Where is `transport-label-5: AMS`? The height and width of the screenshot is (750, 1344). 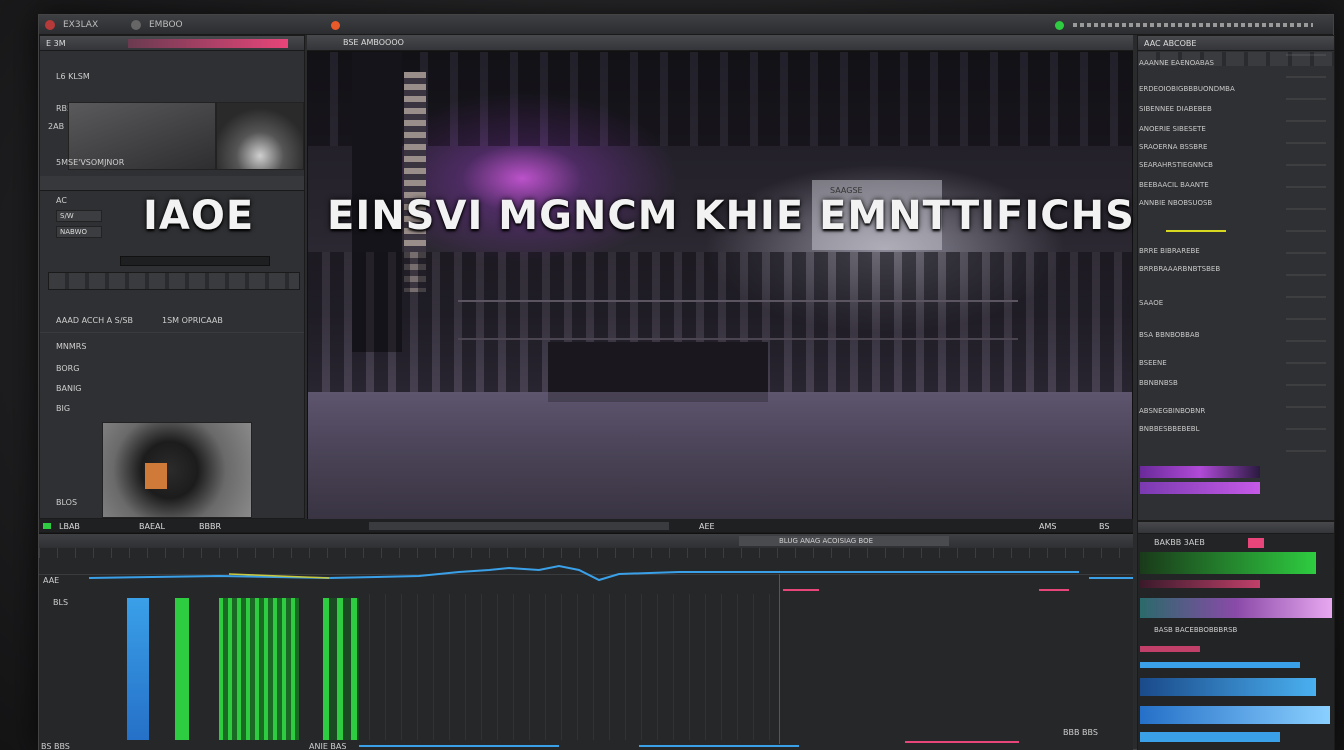 transport-label-5: AMS is located at coordinates (1047, 525).